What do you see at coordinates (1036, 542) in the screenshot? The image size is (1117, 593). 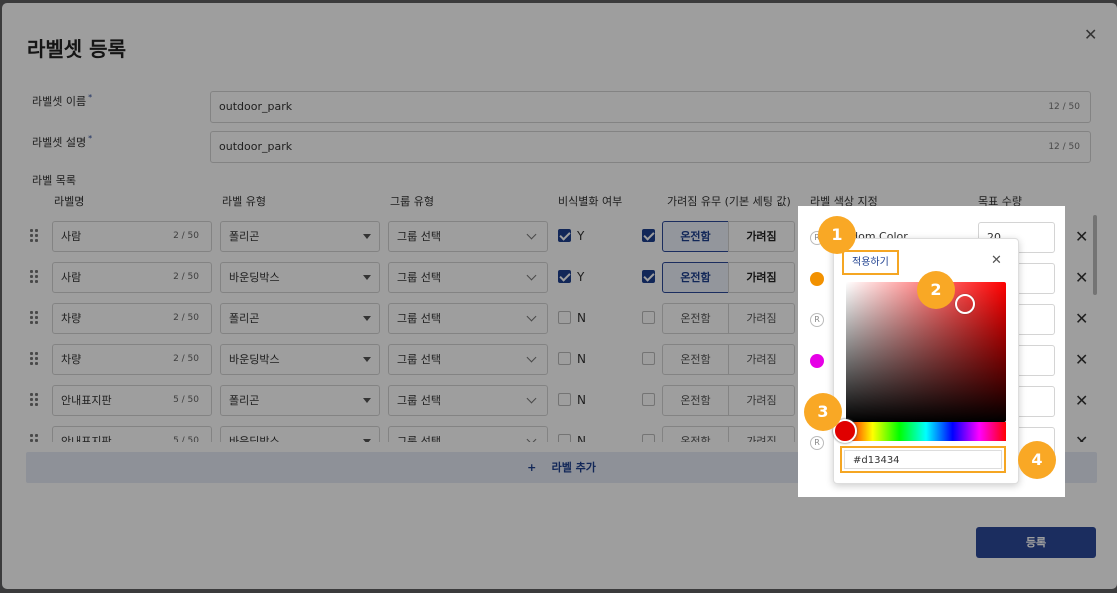 I see `submit-button: 등록` at bounding box center [1036, 542].